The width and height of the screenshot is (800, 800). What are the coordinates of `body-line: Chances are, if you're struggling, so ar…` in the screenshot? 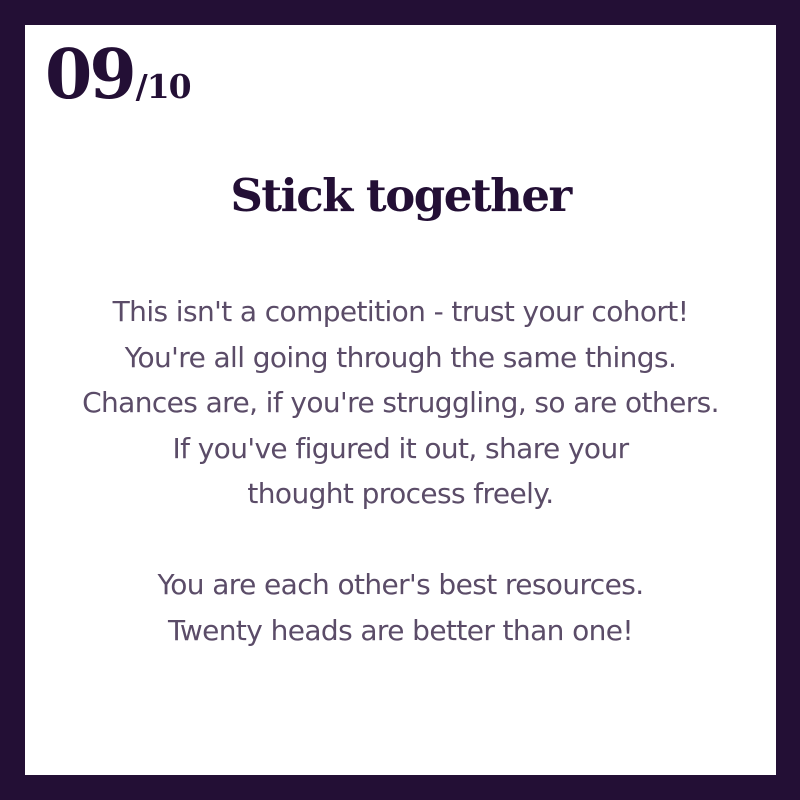 It's located at (400, 402).